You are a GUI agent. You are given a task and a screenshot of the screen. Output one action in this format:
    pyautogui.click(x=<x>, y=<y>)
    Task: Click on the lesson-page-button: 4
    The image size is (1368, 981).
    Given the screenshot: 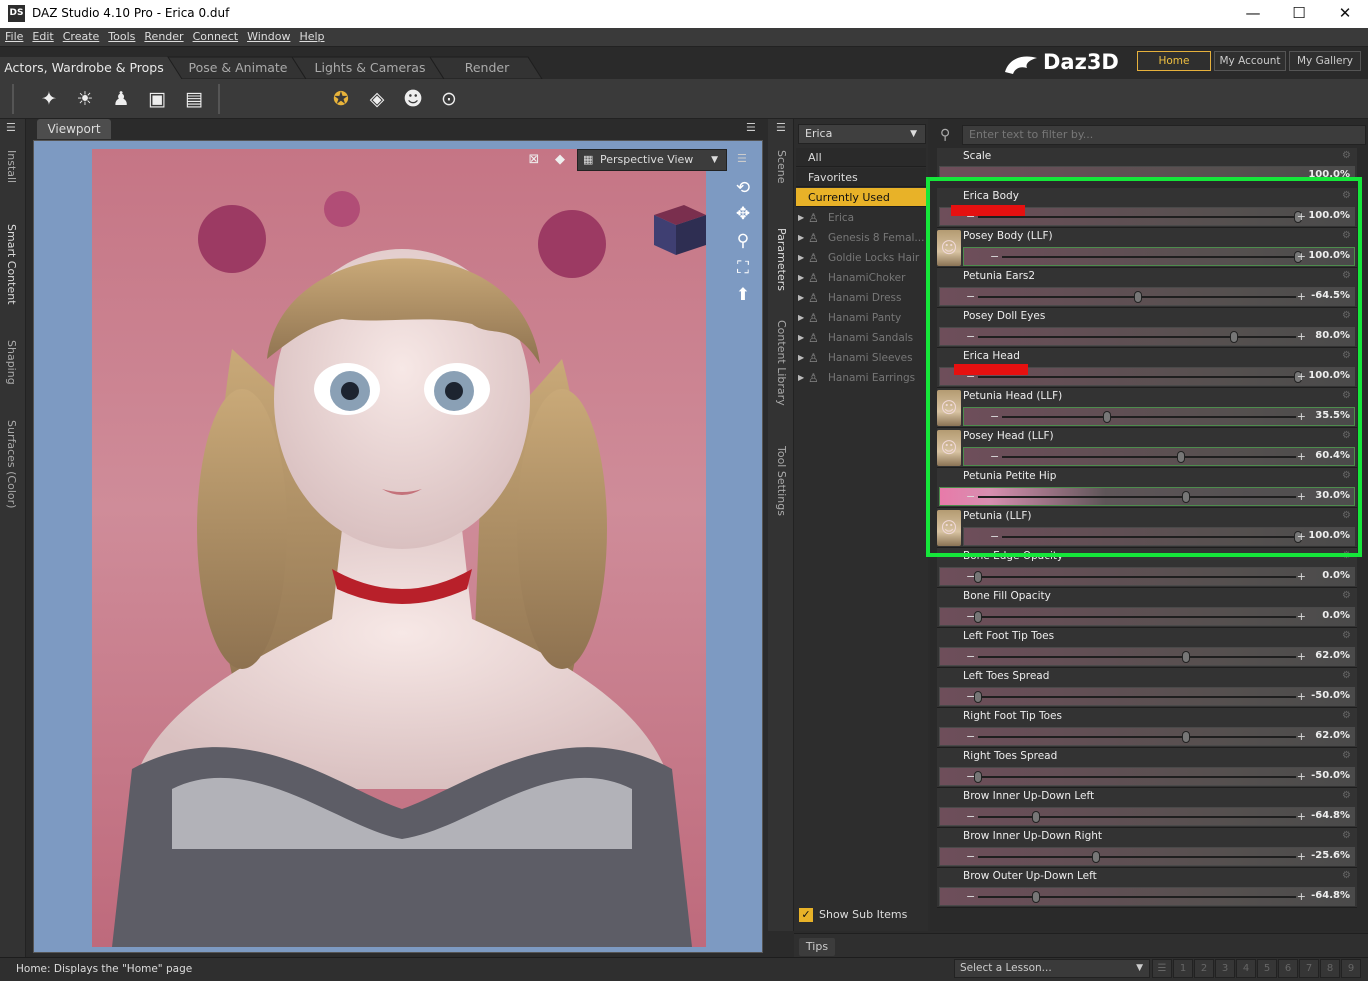 What is the action you would take?
    pyautogui.click(x=1246, y=968)
    